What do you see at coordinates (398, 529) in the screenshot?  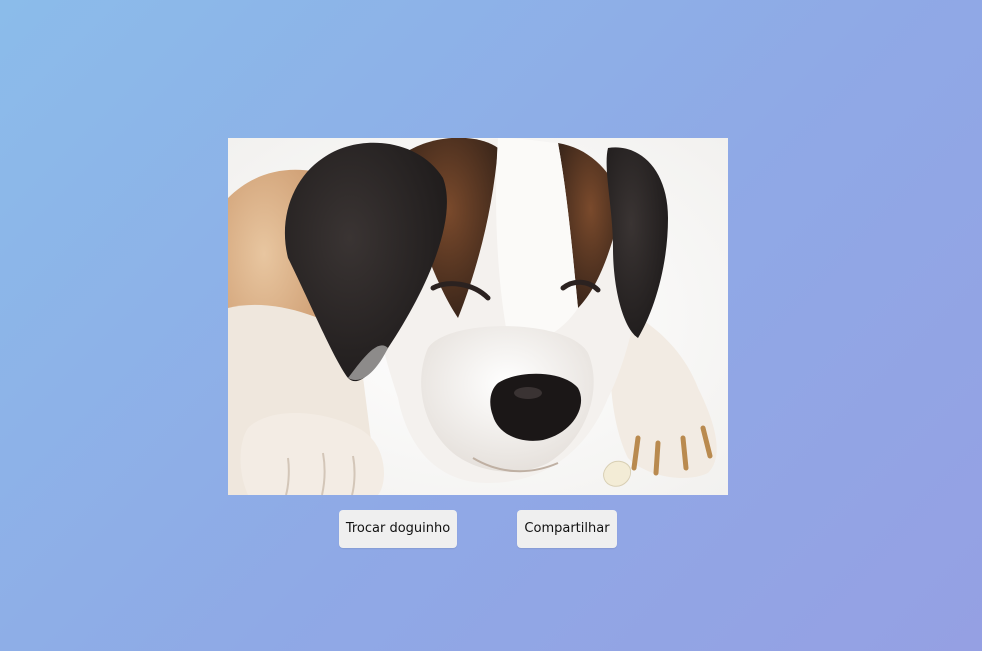 I see `swap-dog-button: Trocar doguinho` at bounding box center [398, 529].